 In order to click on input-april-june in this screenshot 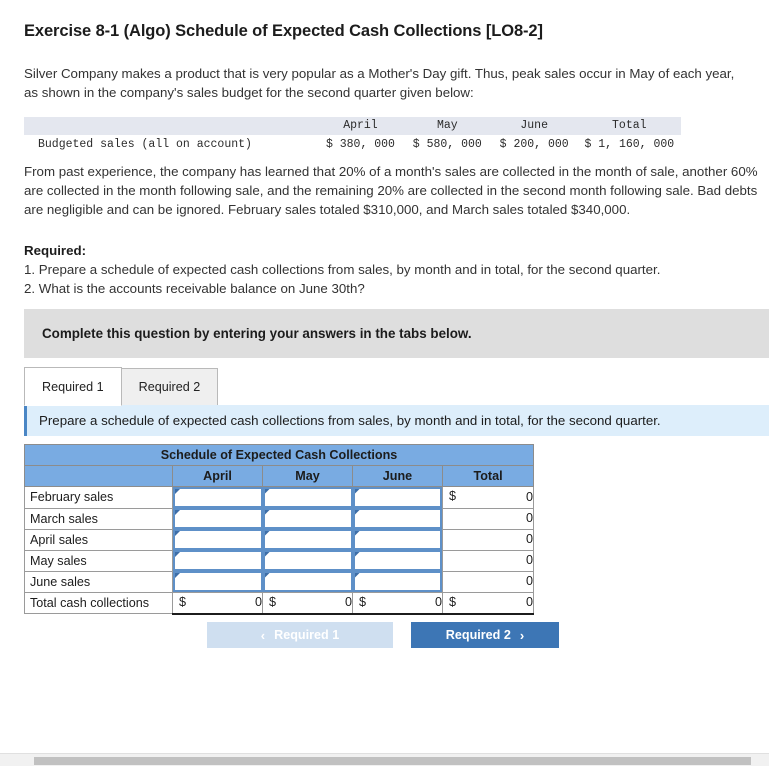, I will do `click(397, 539)`.